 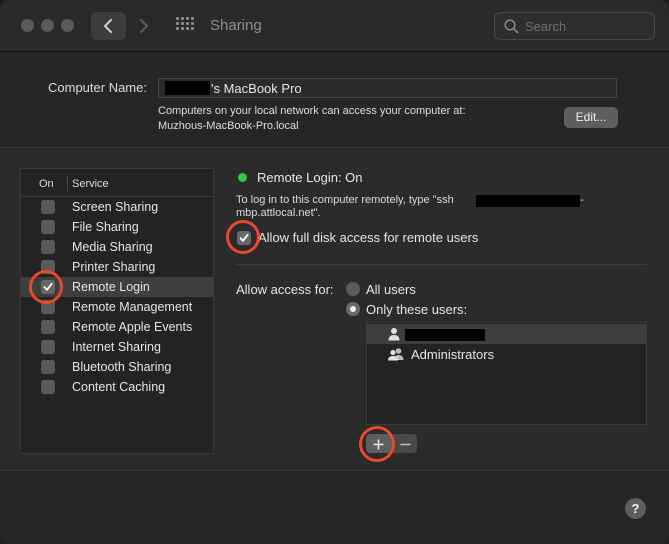 I want to click on service-row-internet-sharing: Internet Sharing, so click(x=117, y=347).